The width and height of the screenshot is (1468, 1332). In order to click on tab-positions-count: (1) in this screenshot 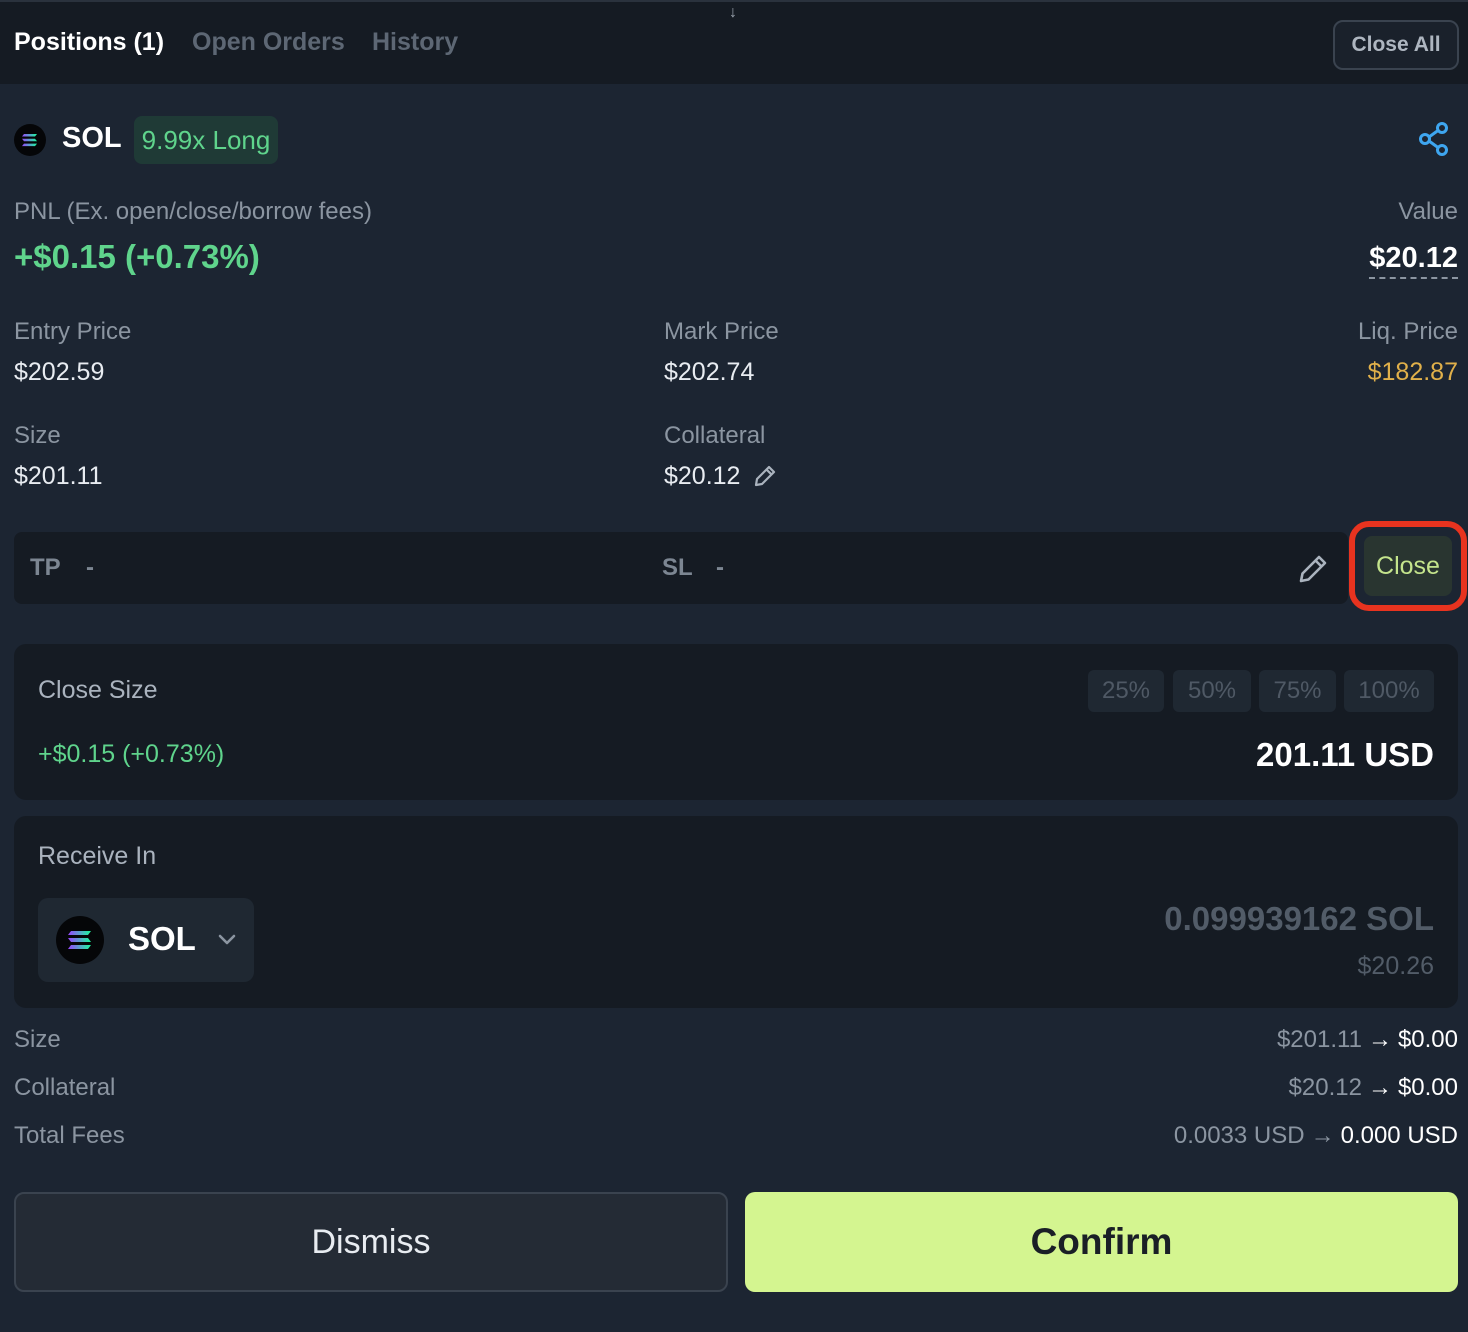, I will do `click(149, 42)`.